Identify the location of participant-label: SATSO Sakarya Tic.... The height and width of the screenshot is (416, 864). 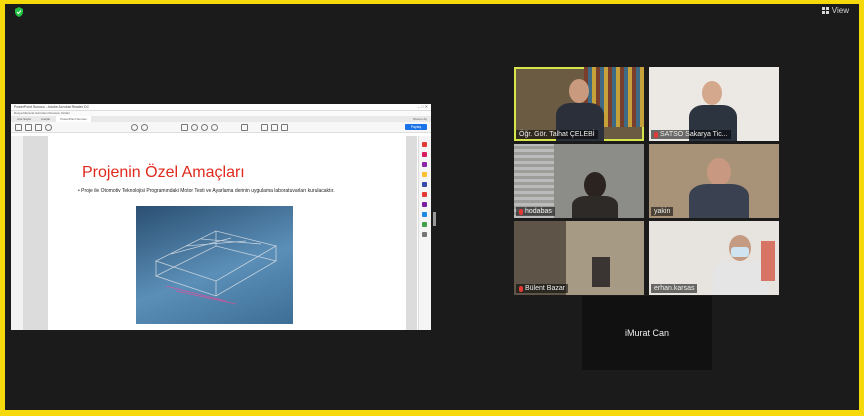
(691, 134).